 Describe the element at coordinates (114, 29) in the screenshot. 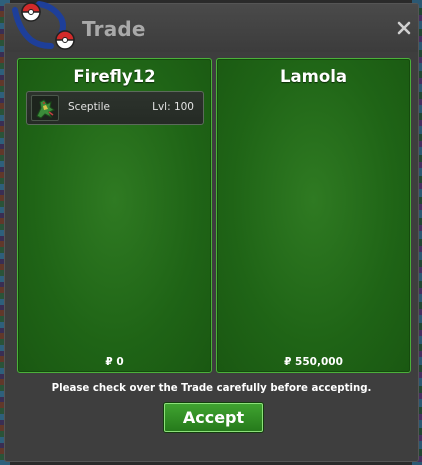

I see `window-title: Trade` at that location.